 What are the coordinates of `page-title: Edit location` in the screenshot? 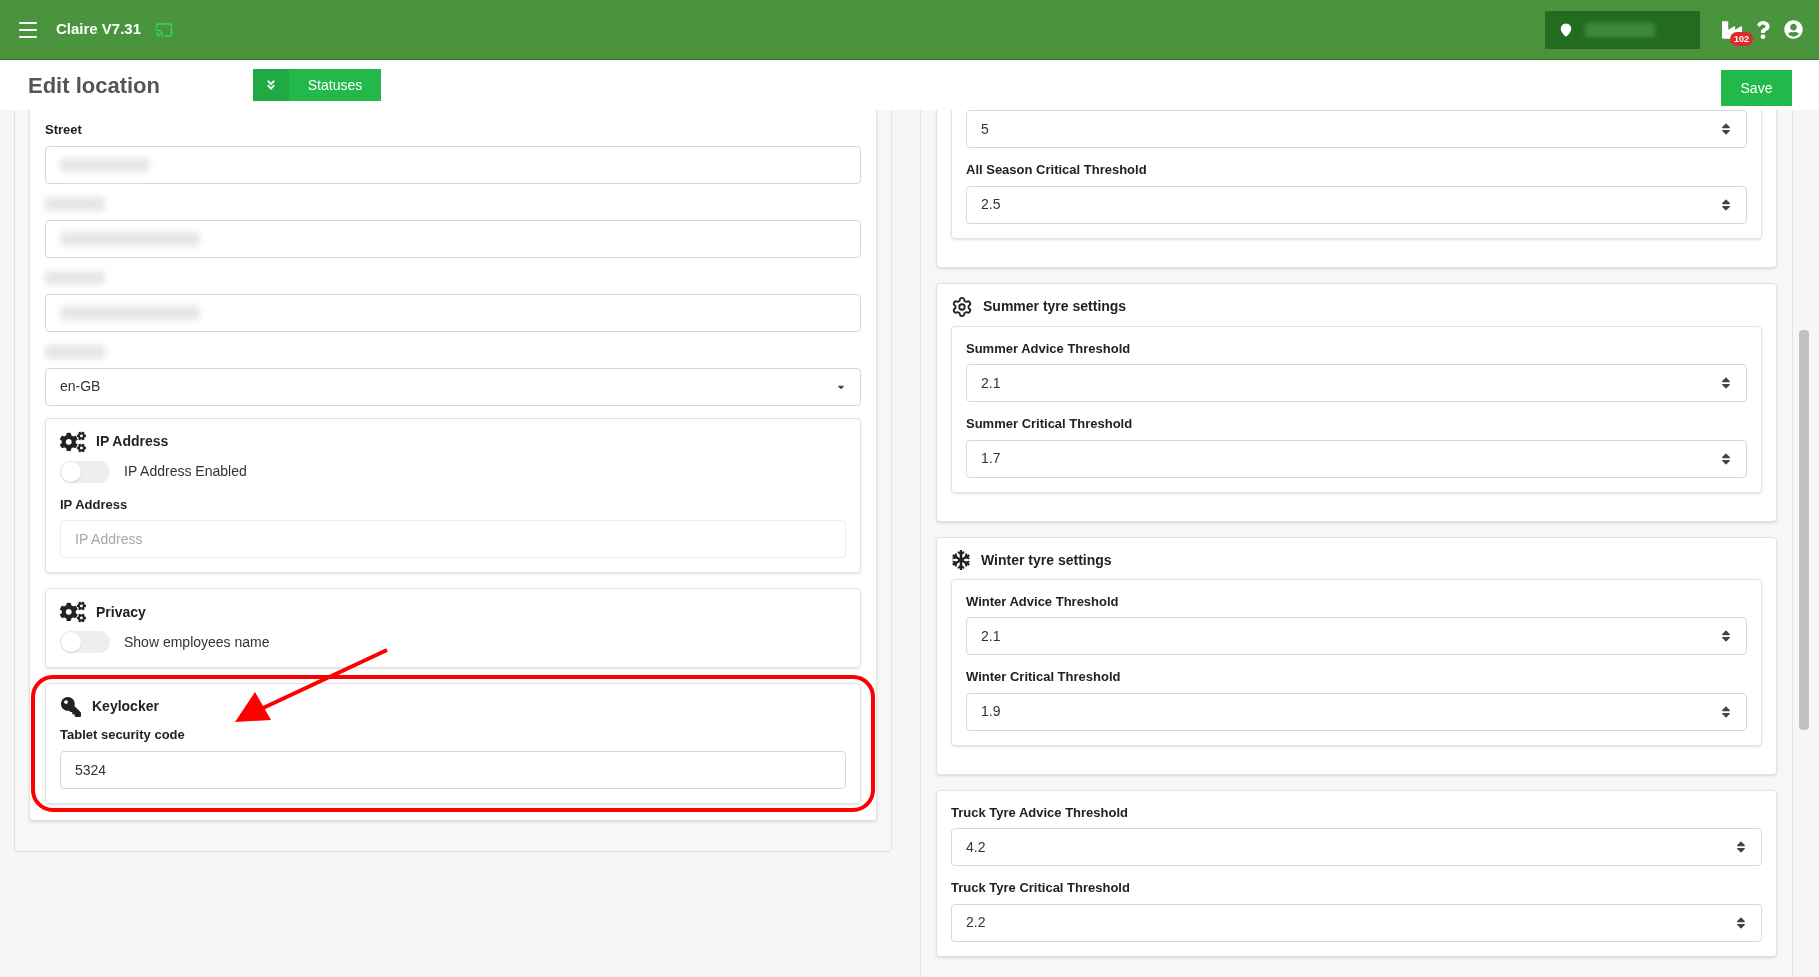 It's located at (94, 85).